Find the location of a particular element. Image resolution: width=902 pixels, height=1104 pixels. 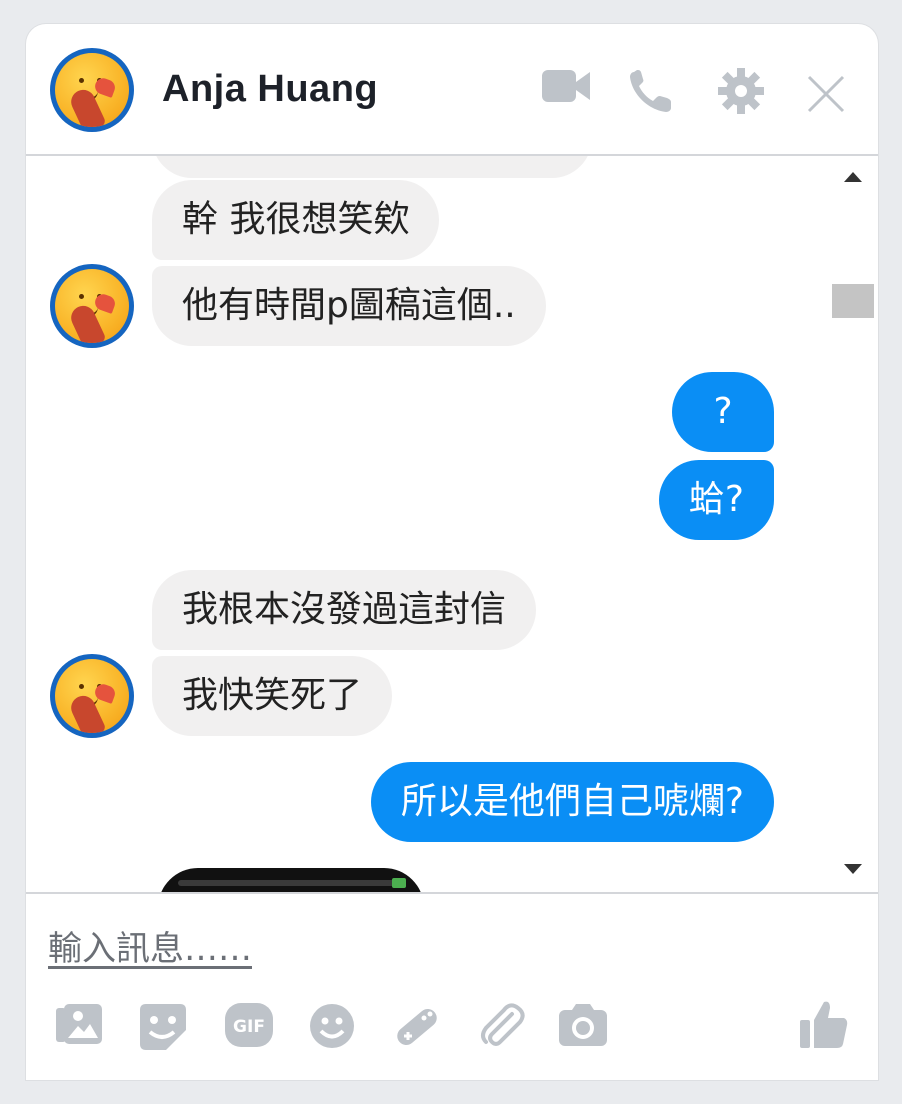

image-attachment is located at coordinates (291, 880).